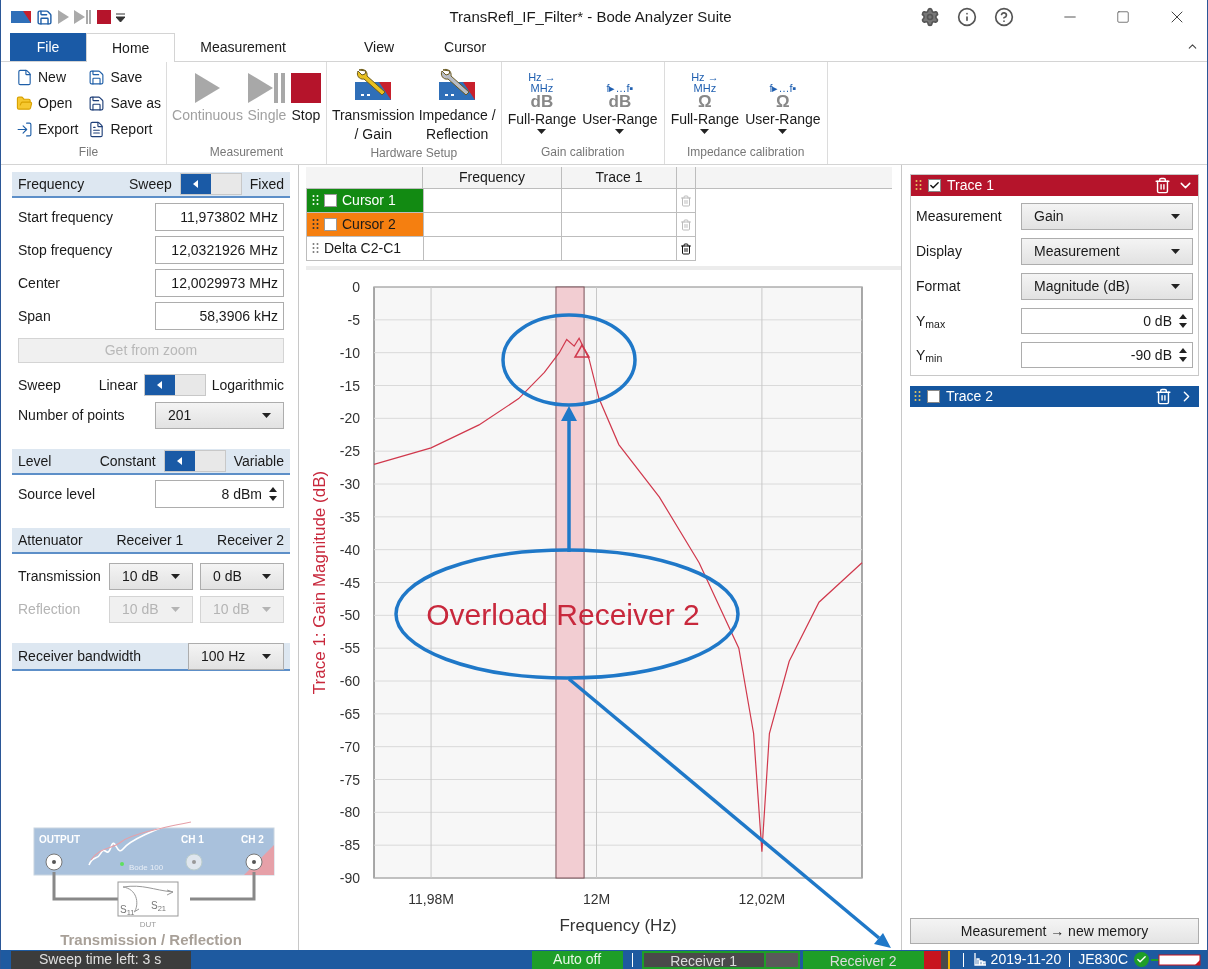 This screenshot has width=1208, height=969. What do you see at coordinates (148, 924) in the screenshot?
I see `dut-label: DUT` at bounding box center [148, 924].